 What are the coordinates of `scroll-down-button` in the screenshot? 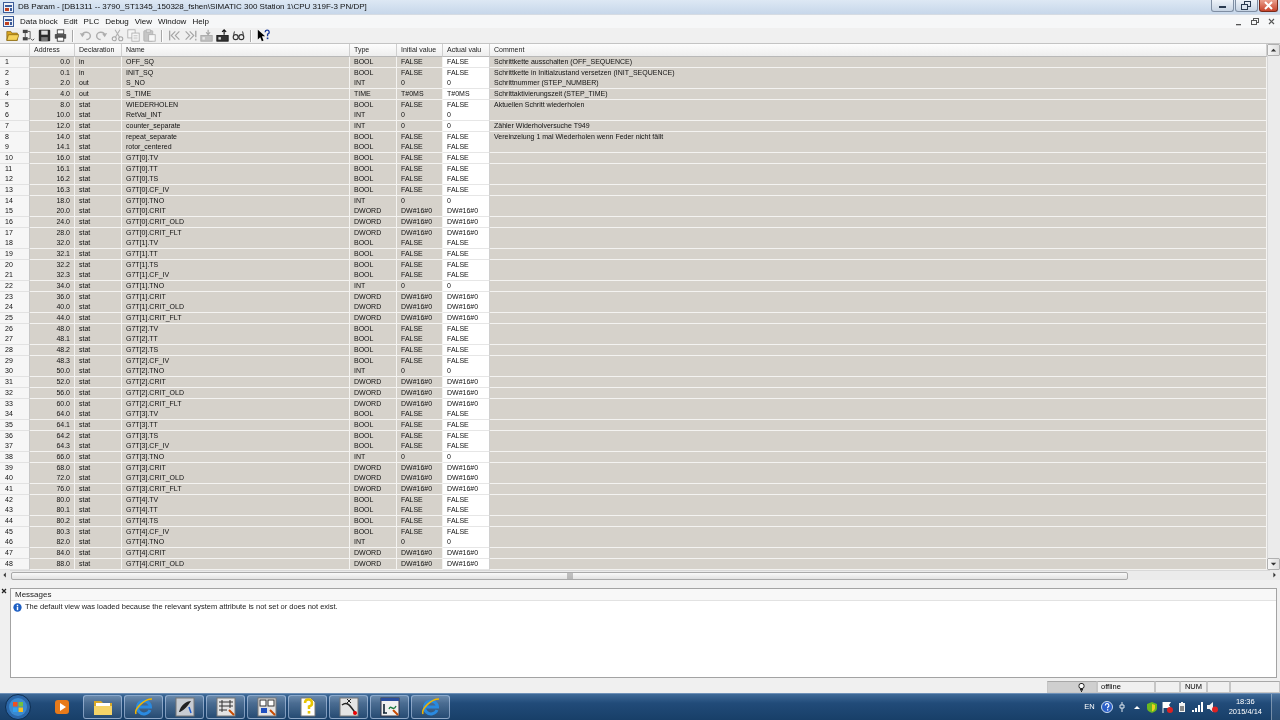 It's located at (1273, 564).